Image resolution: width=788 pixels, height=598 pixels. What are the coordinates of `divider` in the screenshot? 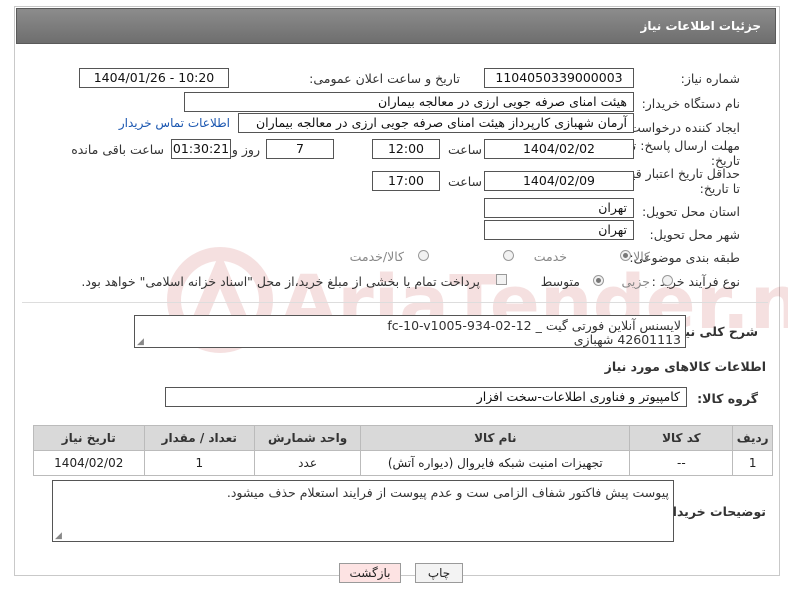 It's located at (395, 302).